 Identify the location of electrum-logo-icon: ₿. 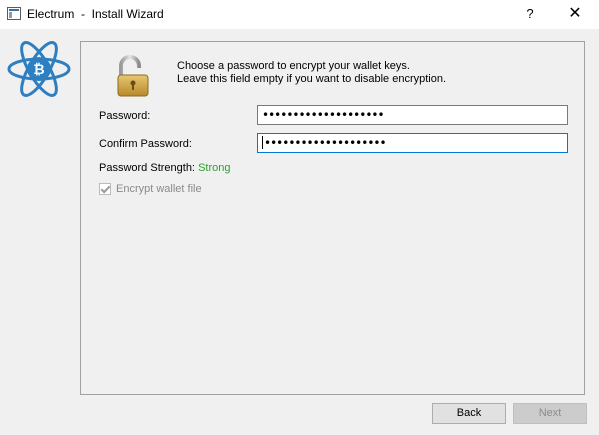
(39, 69).